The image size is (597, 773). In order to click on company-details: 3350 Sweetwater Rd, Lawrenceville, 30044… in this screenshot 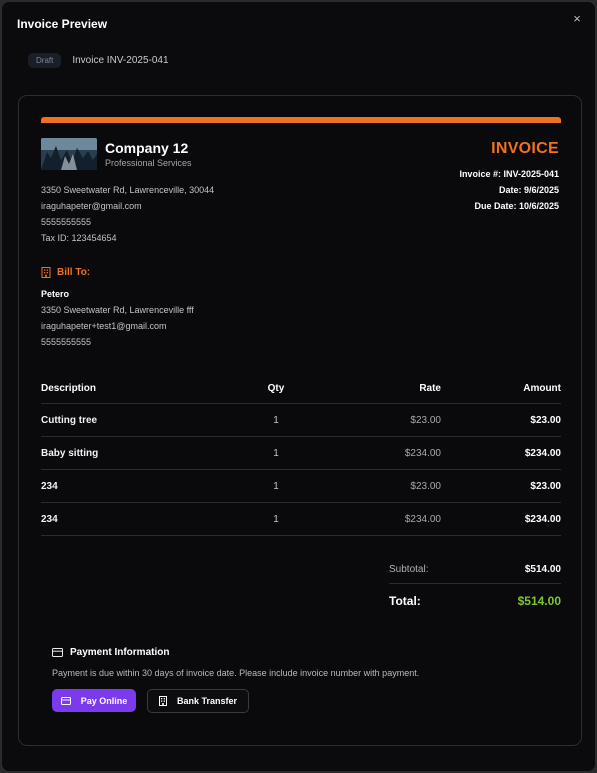, I will do `click(127, 214)`.